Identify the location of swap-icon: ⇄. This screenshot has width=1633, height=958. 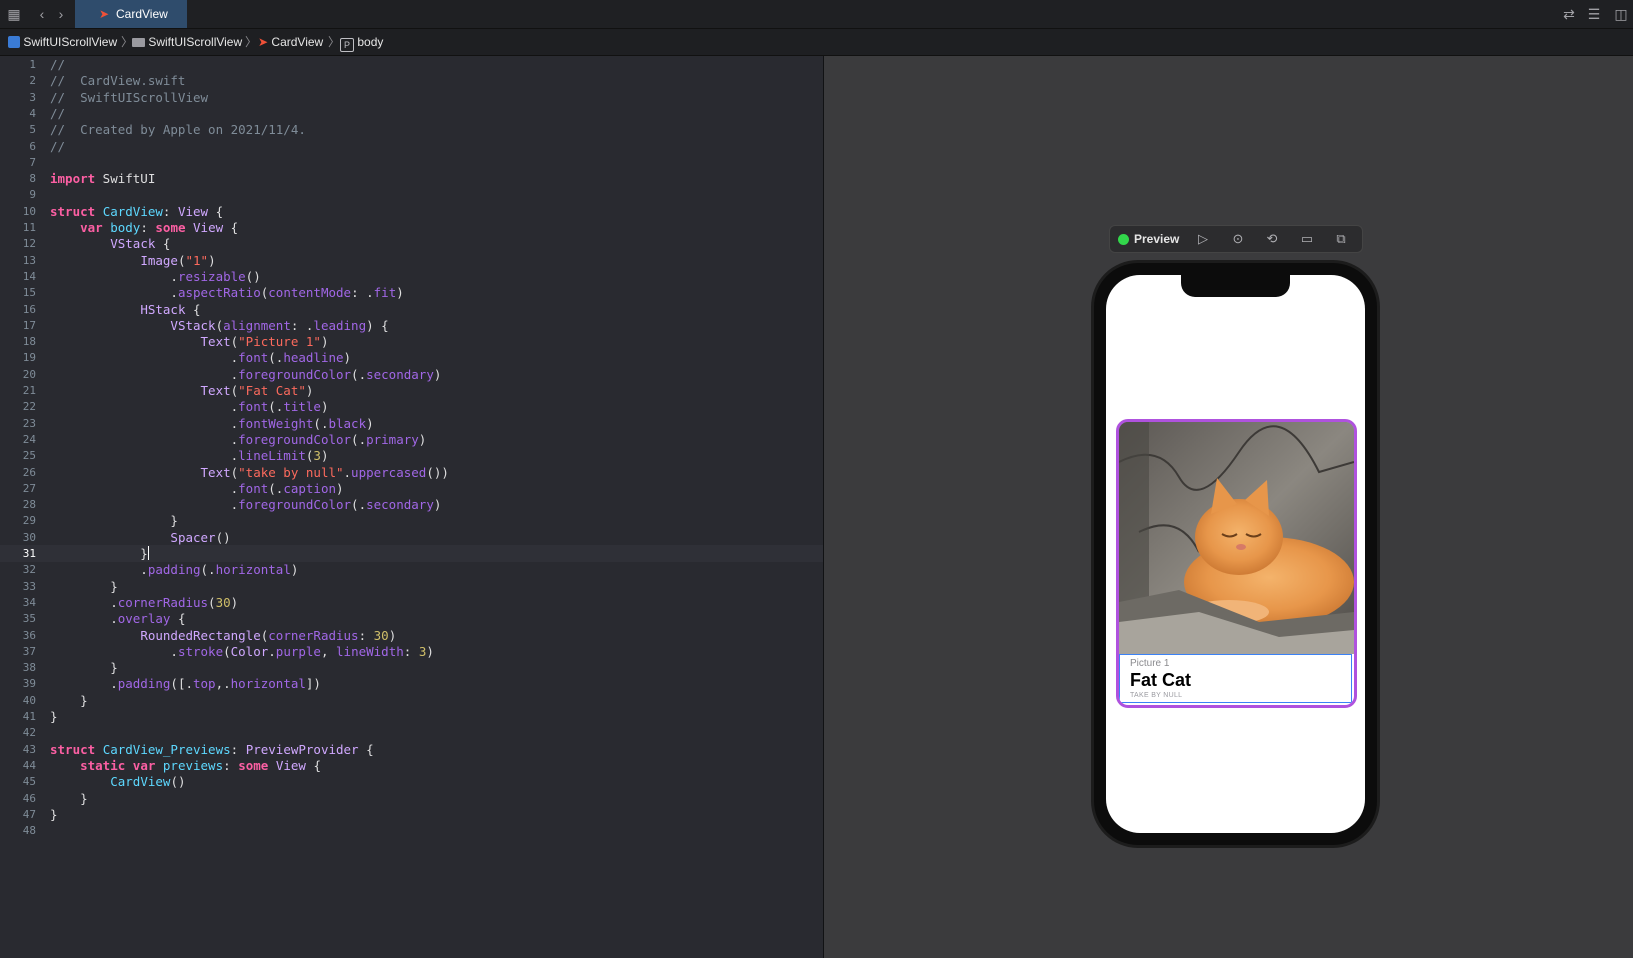
(1569, 14).